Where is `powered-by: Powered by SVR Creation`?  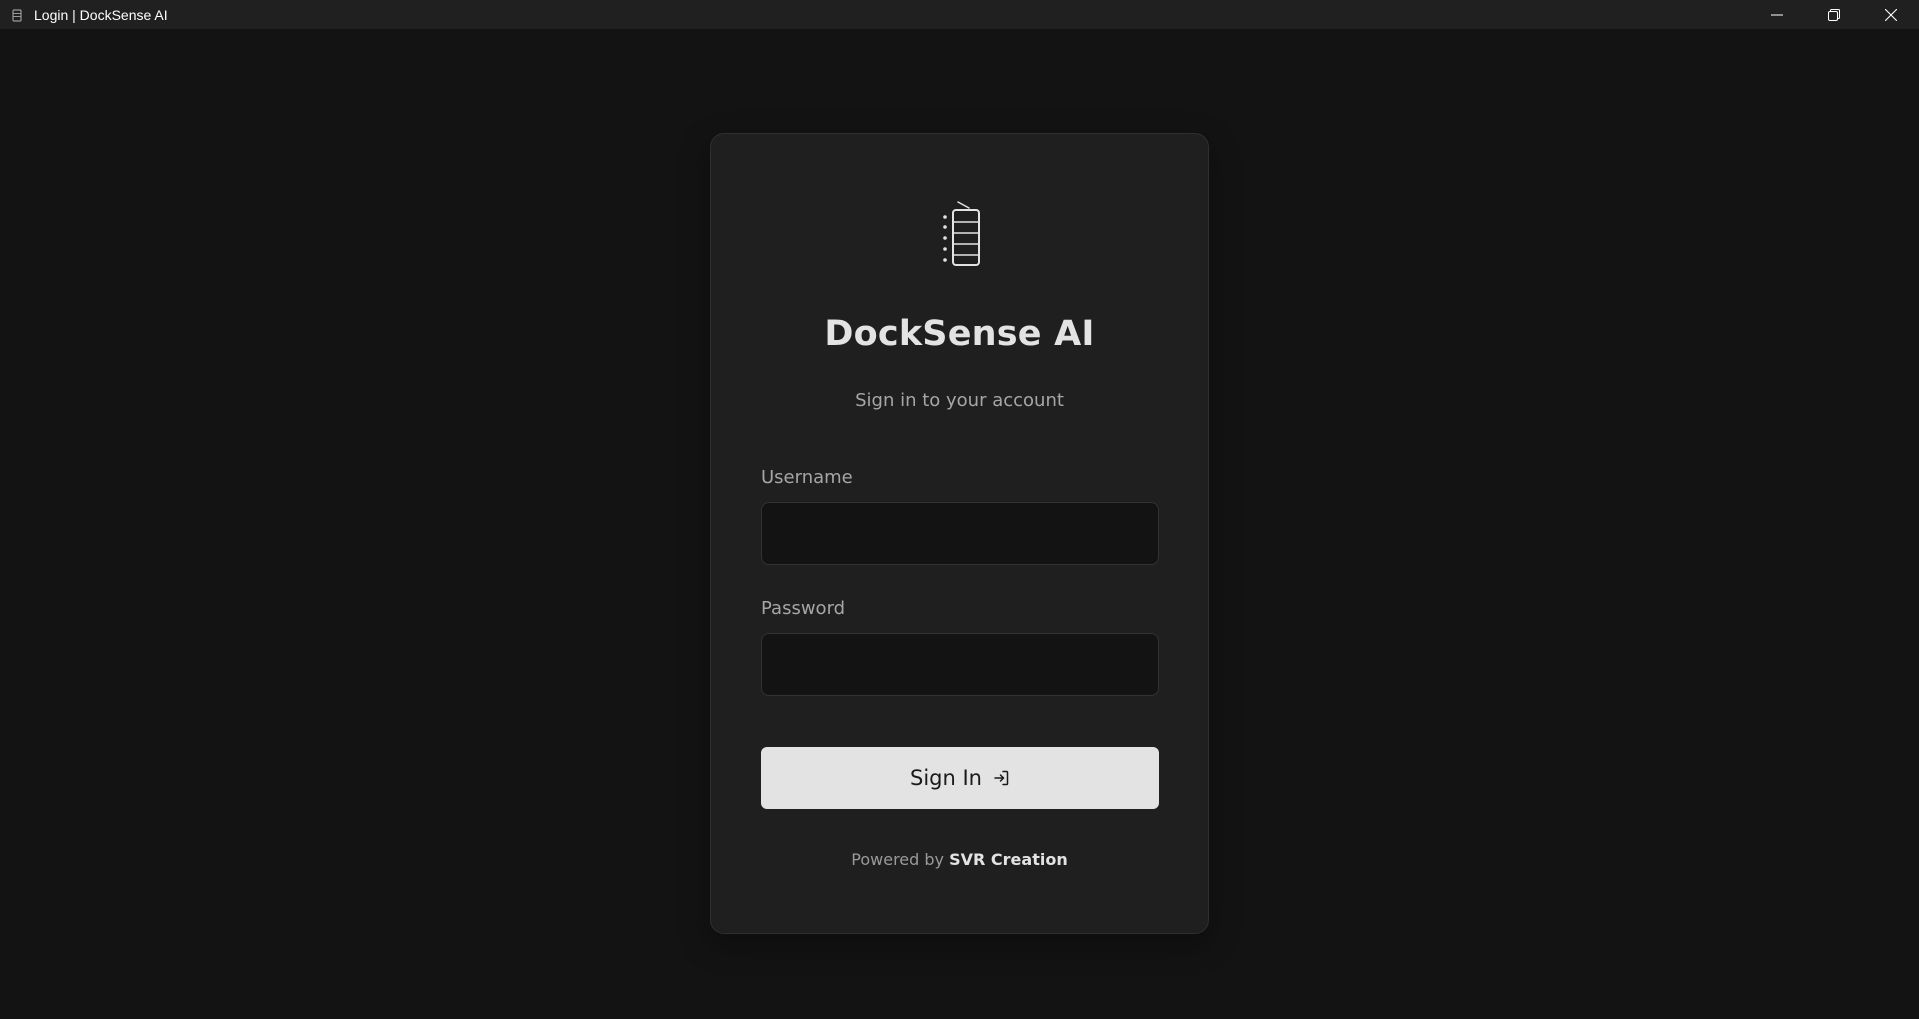
powered-by: Powered by SVR Creation is located at coordinates (959, 859).